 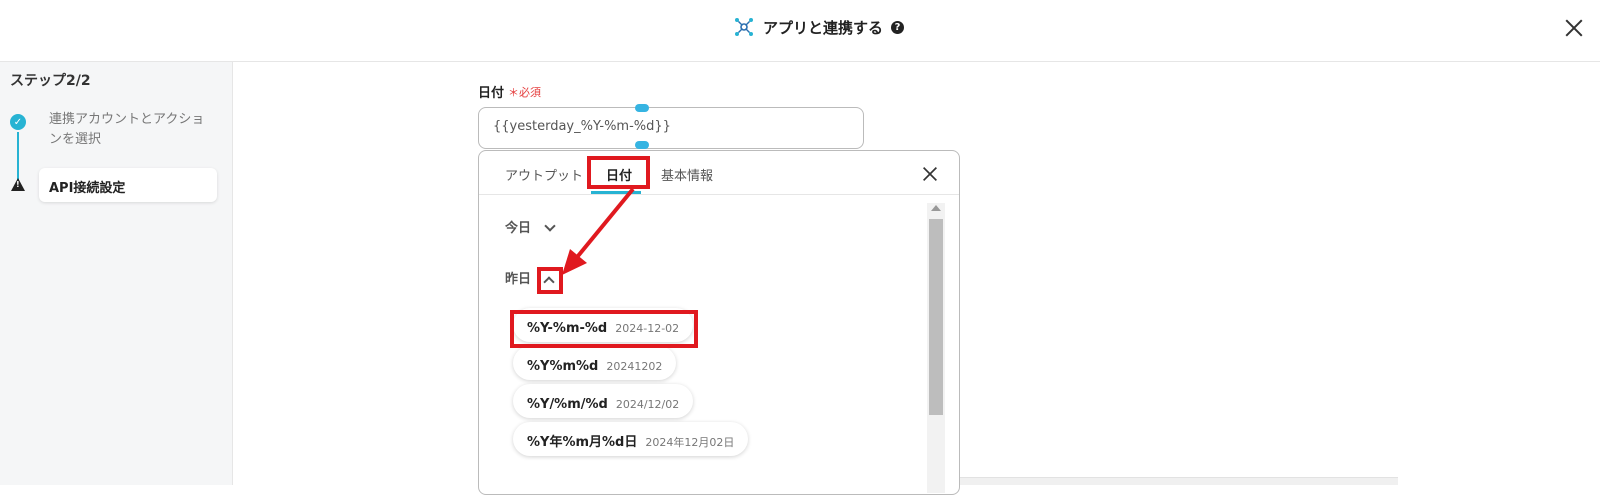 What do you see at coordinates (598, 231) in the screenshot?
I see `annotation-arrow` at bounding box center [598, 231].